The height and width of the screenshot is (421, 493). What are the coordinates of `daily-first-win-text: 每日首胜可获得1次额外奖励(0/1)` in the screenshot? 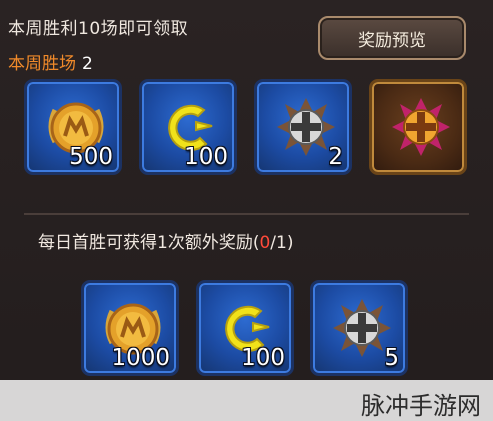 It's located at (165, 240).